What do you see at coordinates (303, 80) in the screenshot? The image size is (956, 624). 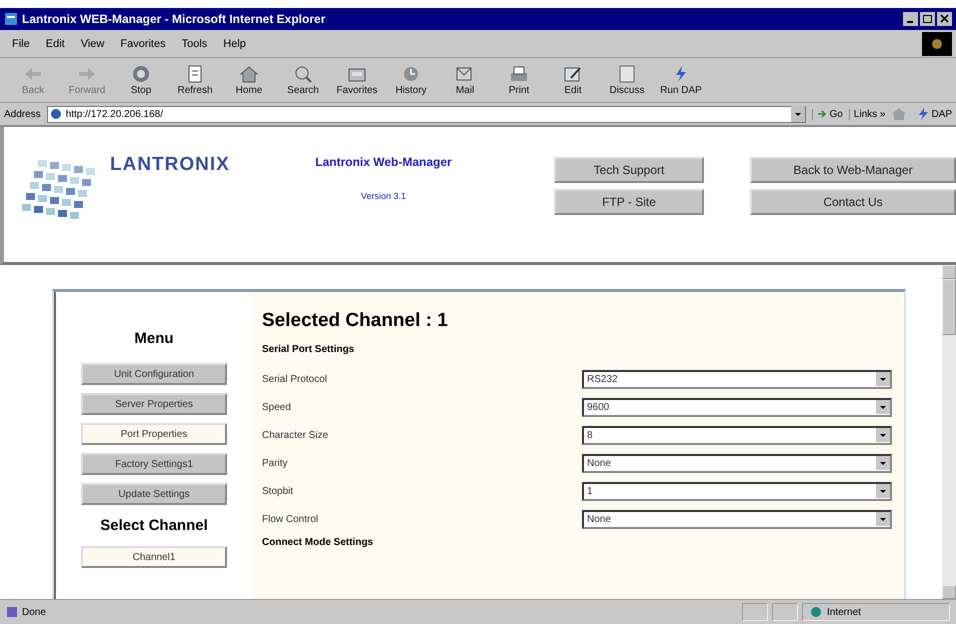 I see `toolbar-button: Search` at bounding box center [303, 80].